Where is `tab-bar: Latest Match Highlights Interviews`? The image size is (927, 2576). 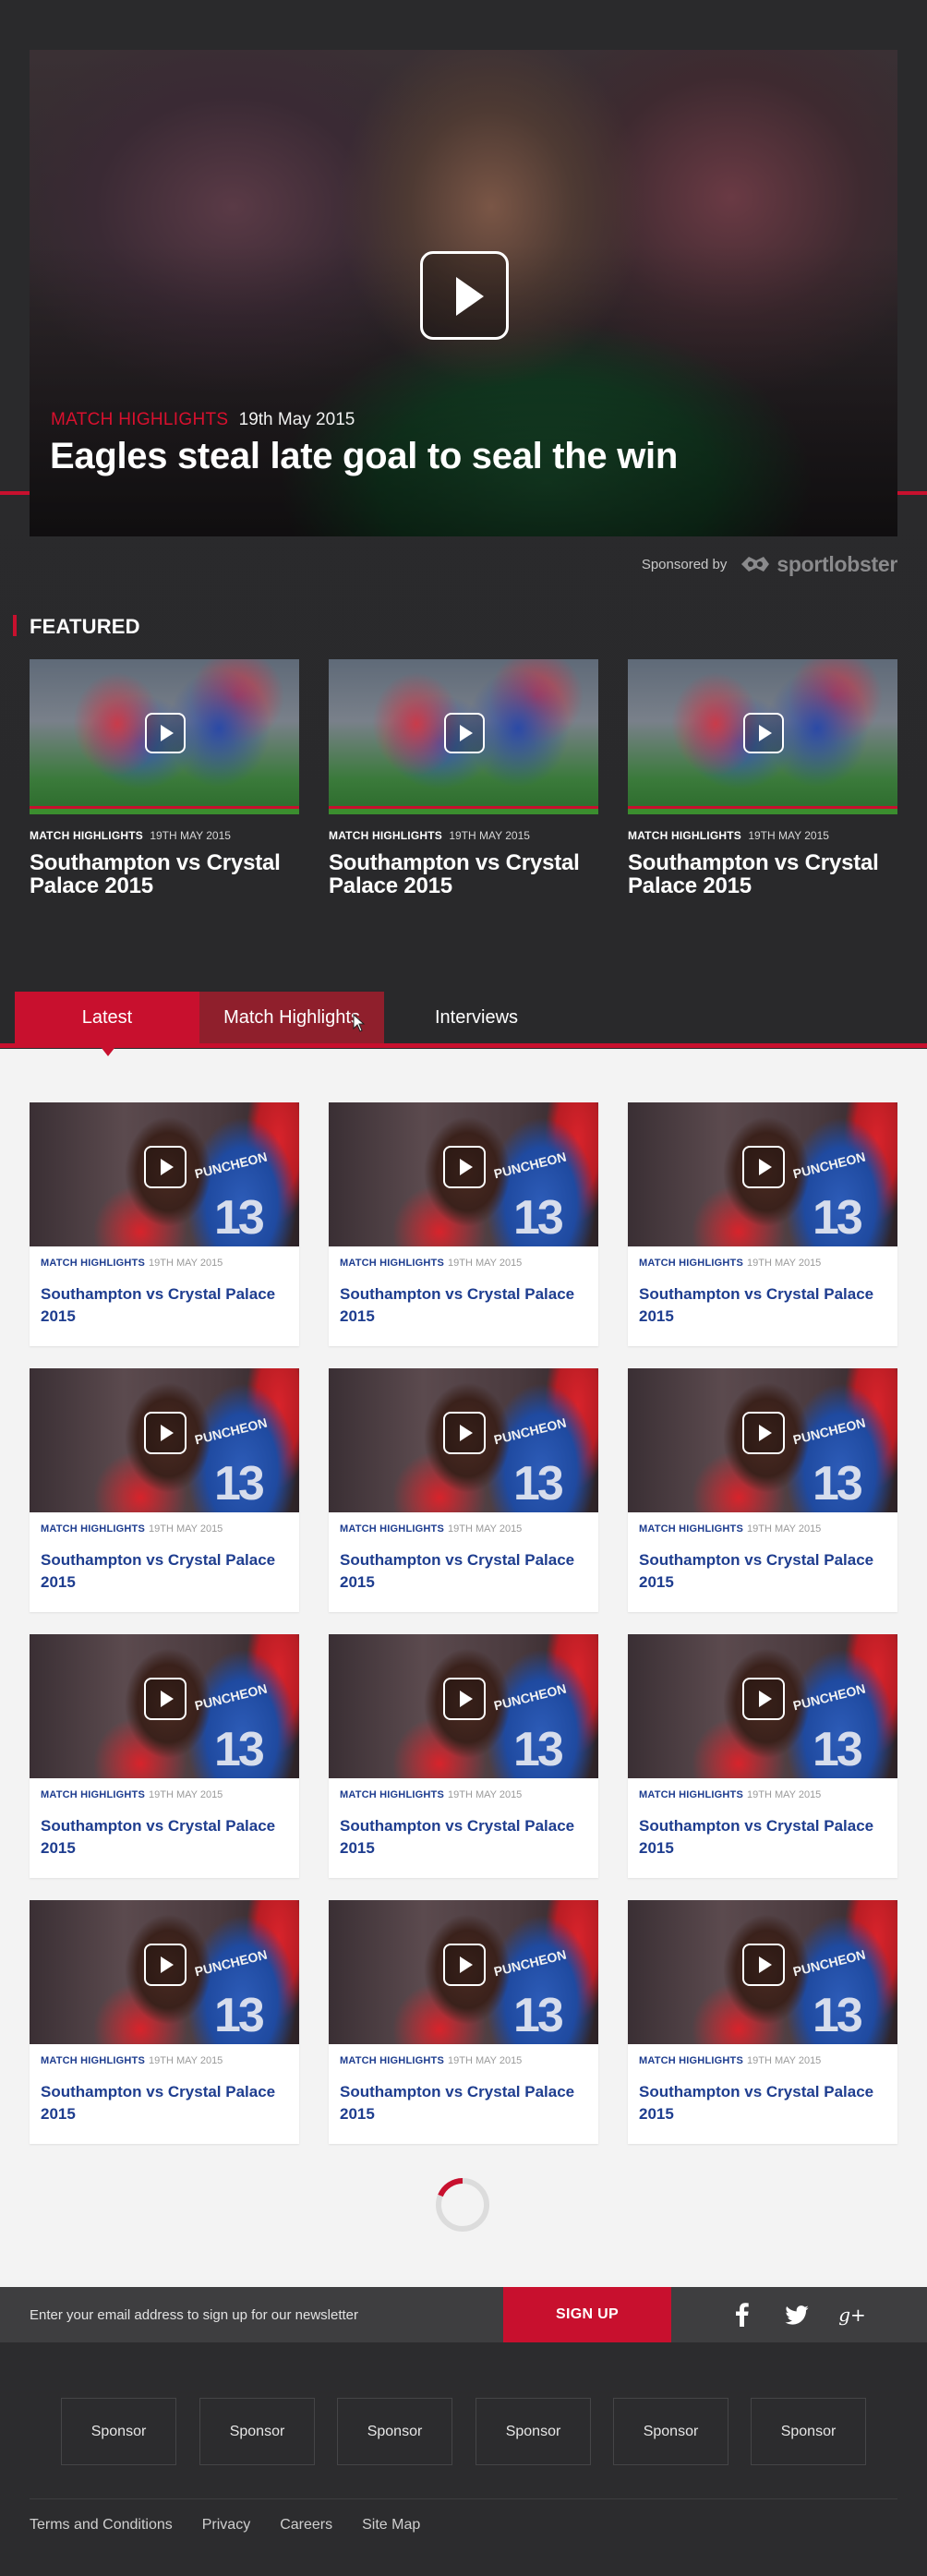 tab-bar: Latest Match Highlights Interviews is located at coordinates (292, 1024).